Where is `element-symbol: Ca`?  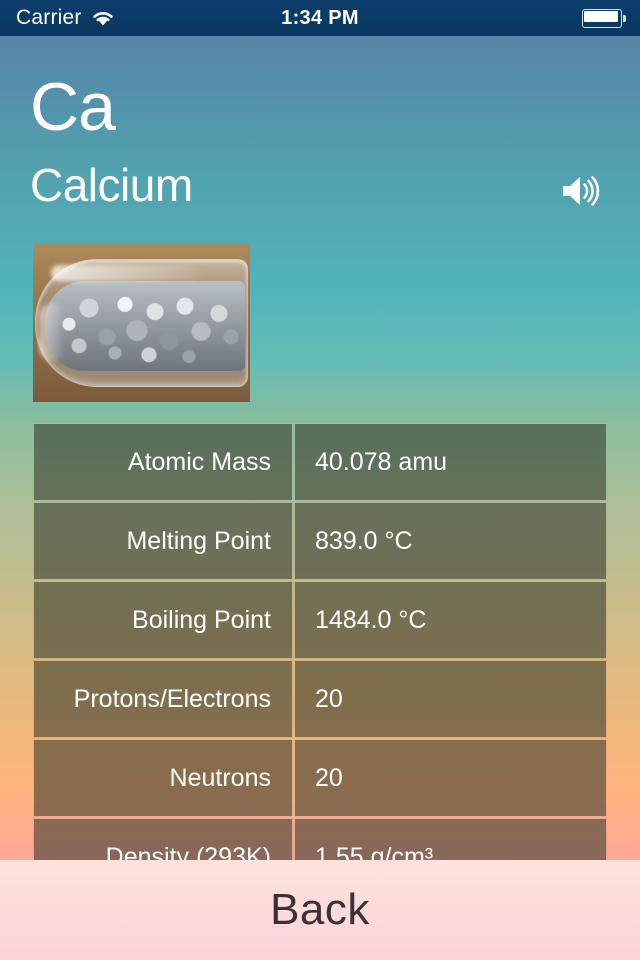 element-symbol: Ca is located at coordinates (73, 107).